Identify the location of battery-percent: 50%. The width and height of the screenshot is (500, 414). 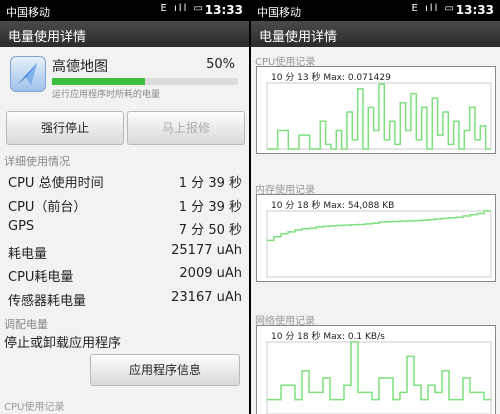
(220, 64).